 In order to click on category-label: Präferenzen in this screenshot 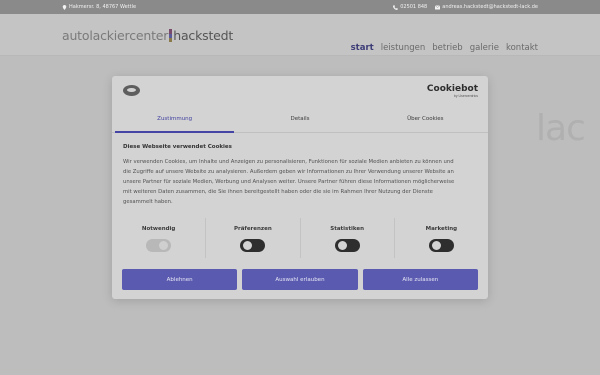, I will do `click(252, 229)`.